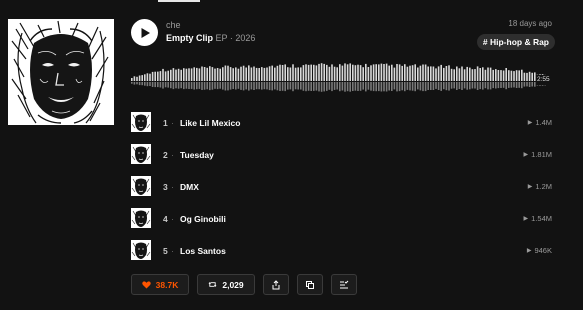  Describe the element at coordinates (144, 32) in the screenshot. I see `play-button` at that location.